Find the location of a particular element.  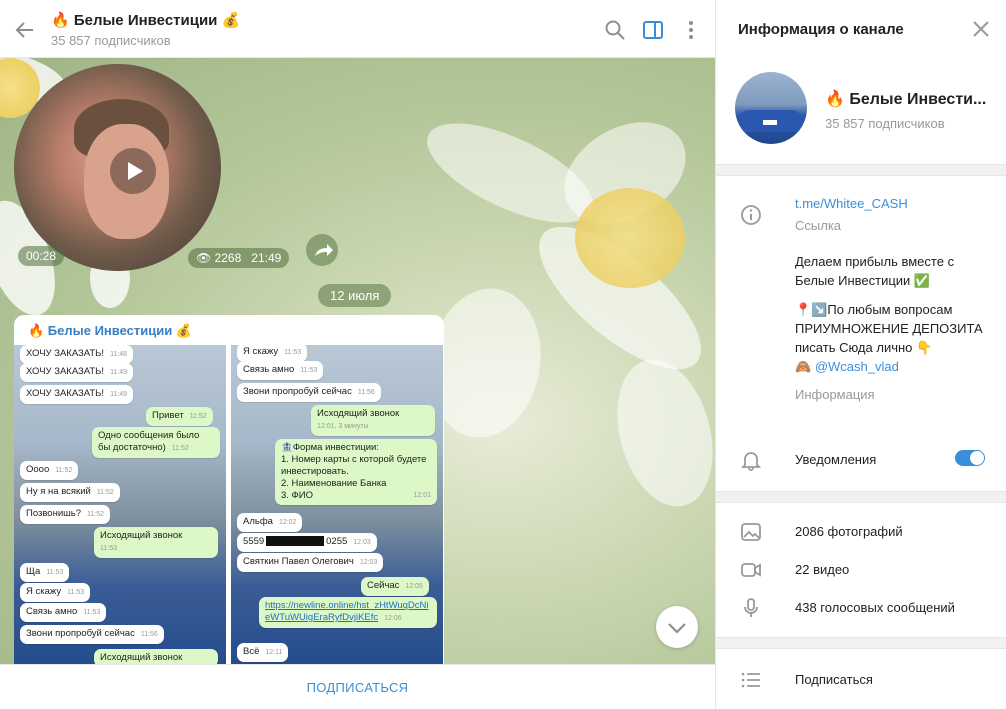

screenshot-message: Привет 11:52 is located at coordinates (179, 416).